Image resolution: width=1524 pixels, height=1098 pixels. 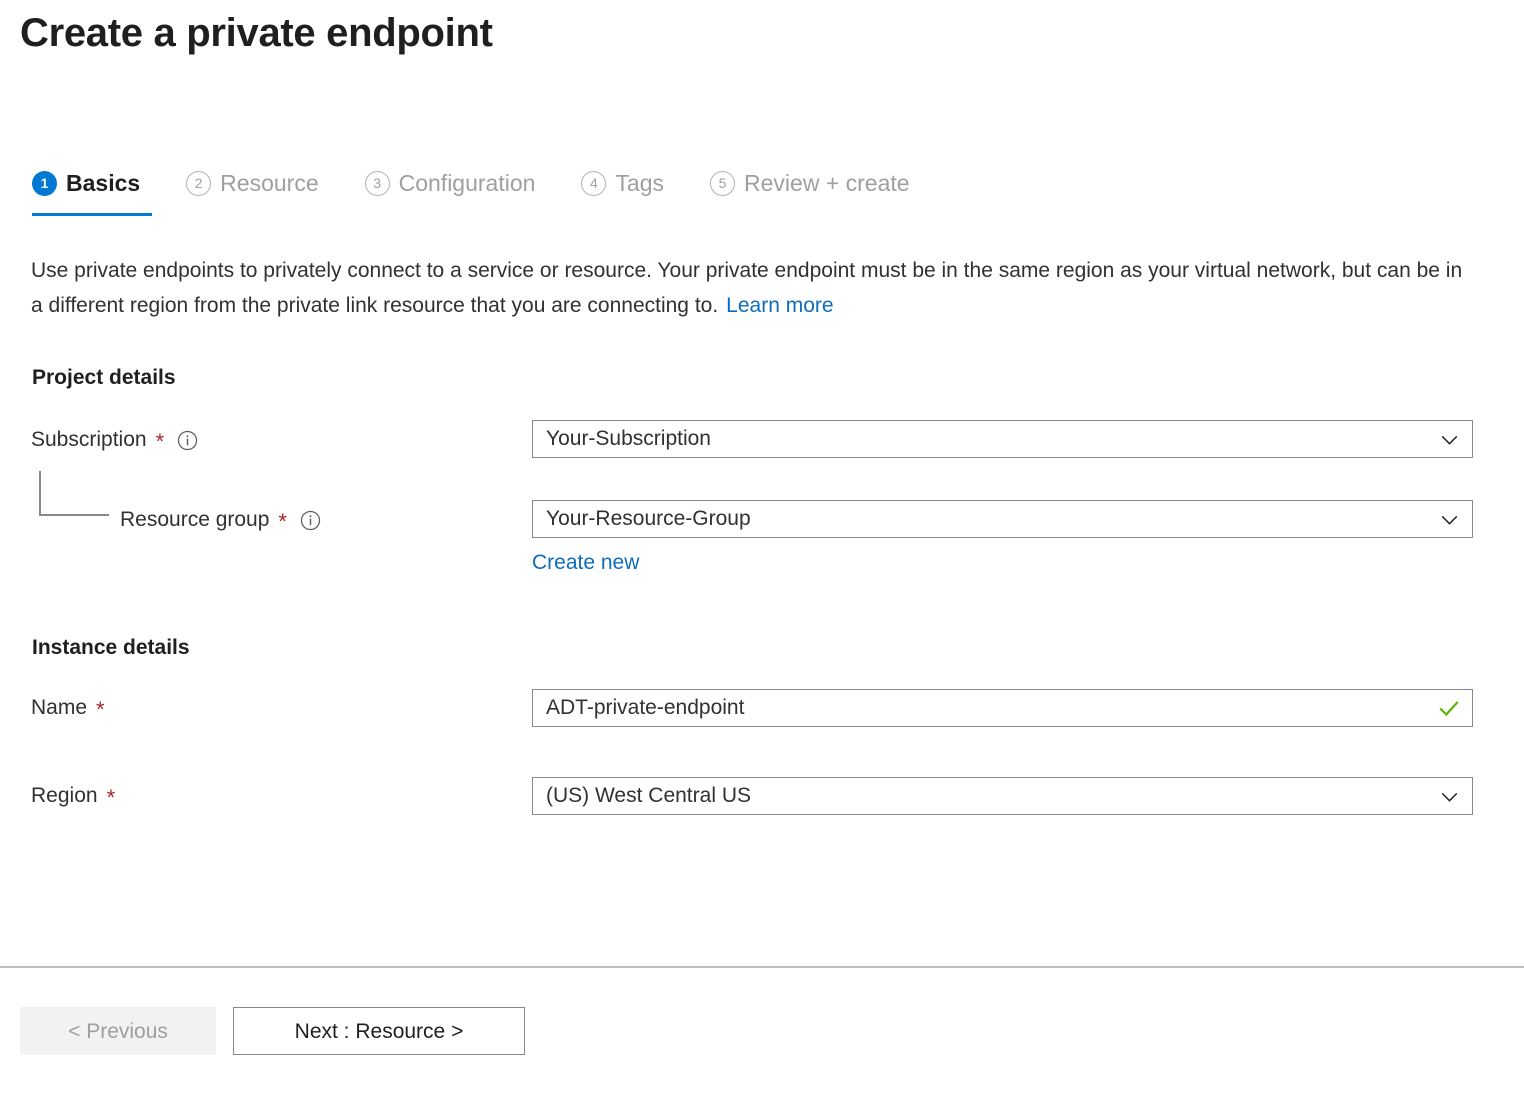 What do you see at coordinates (377, 183) in the screenshot?
I see `tab-number-badge: 3` at bounding box center [377, 183].